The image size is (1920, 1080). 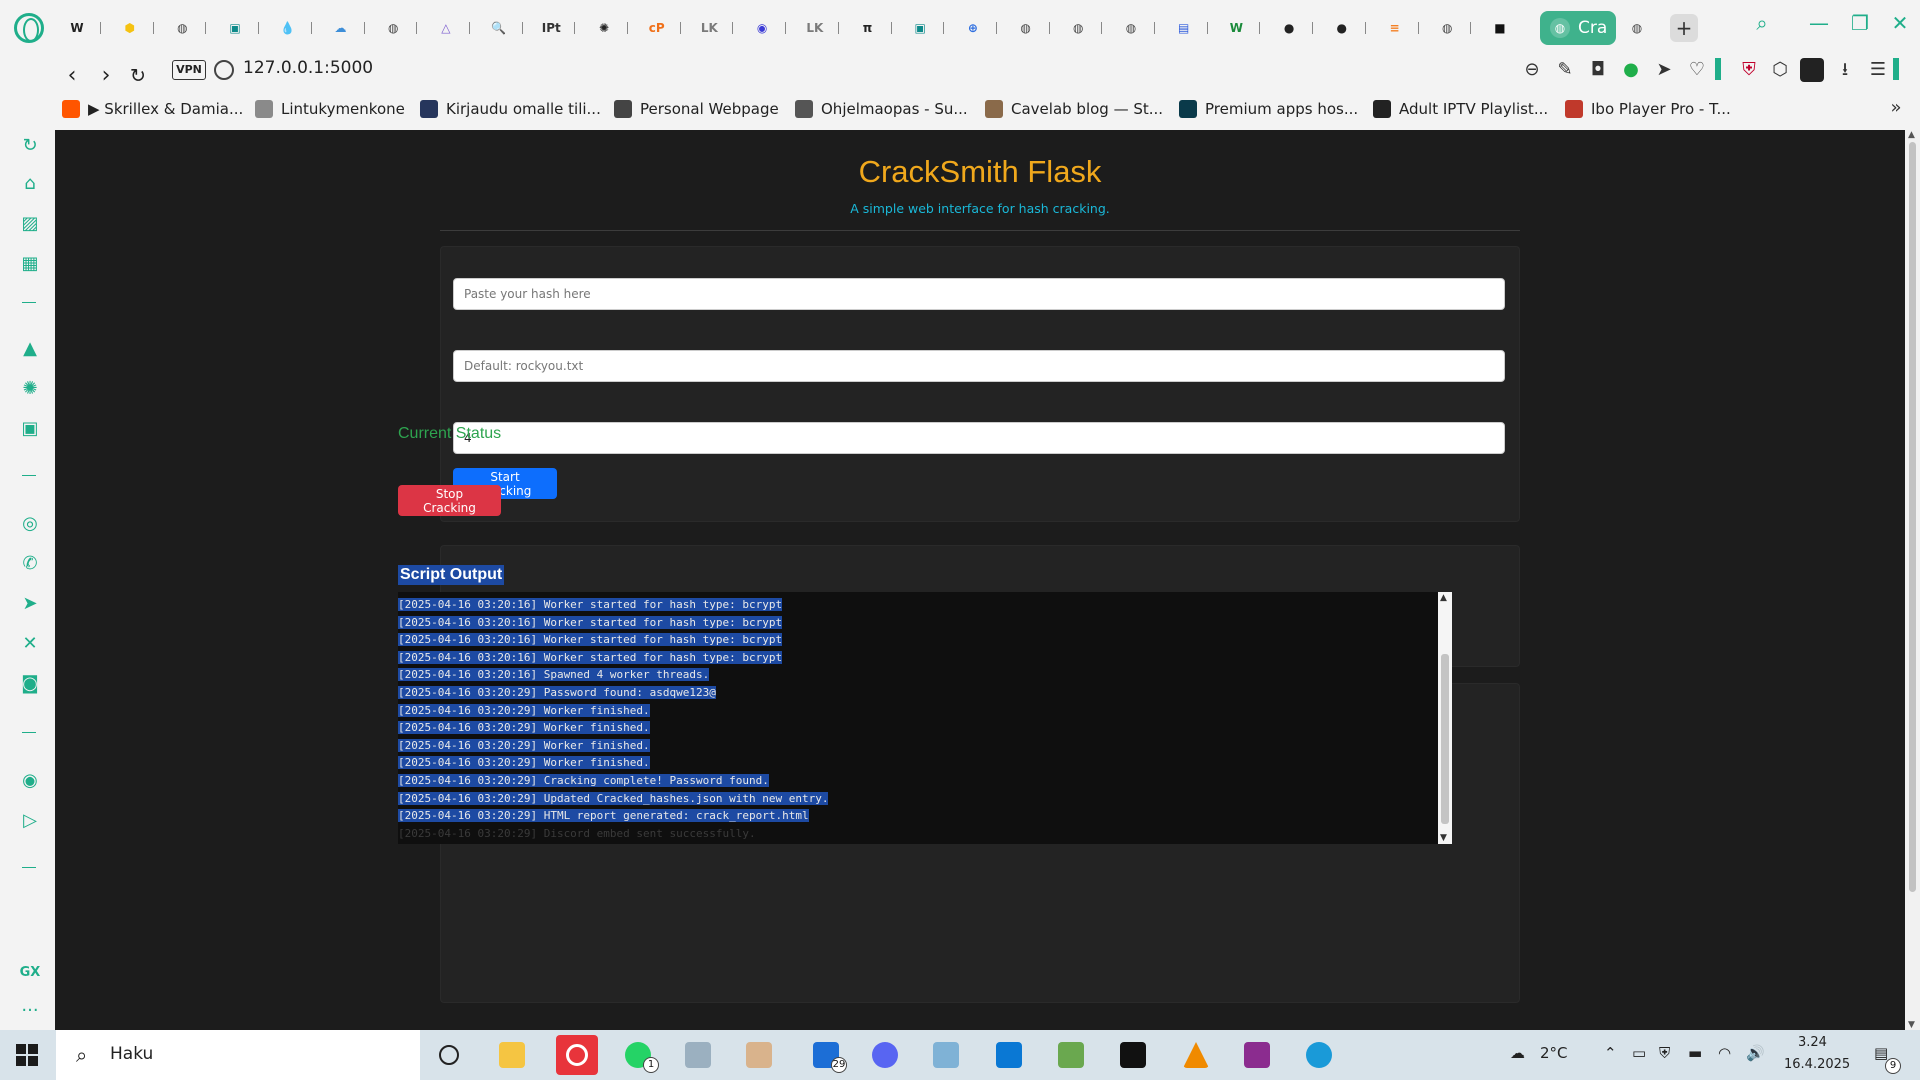 I want to click on threads-input, so click(x=979, y=438).